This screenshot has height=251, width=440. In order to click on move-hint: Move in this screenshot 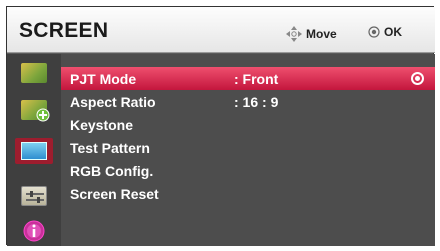, I will do `click(311, 34)`.